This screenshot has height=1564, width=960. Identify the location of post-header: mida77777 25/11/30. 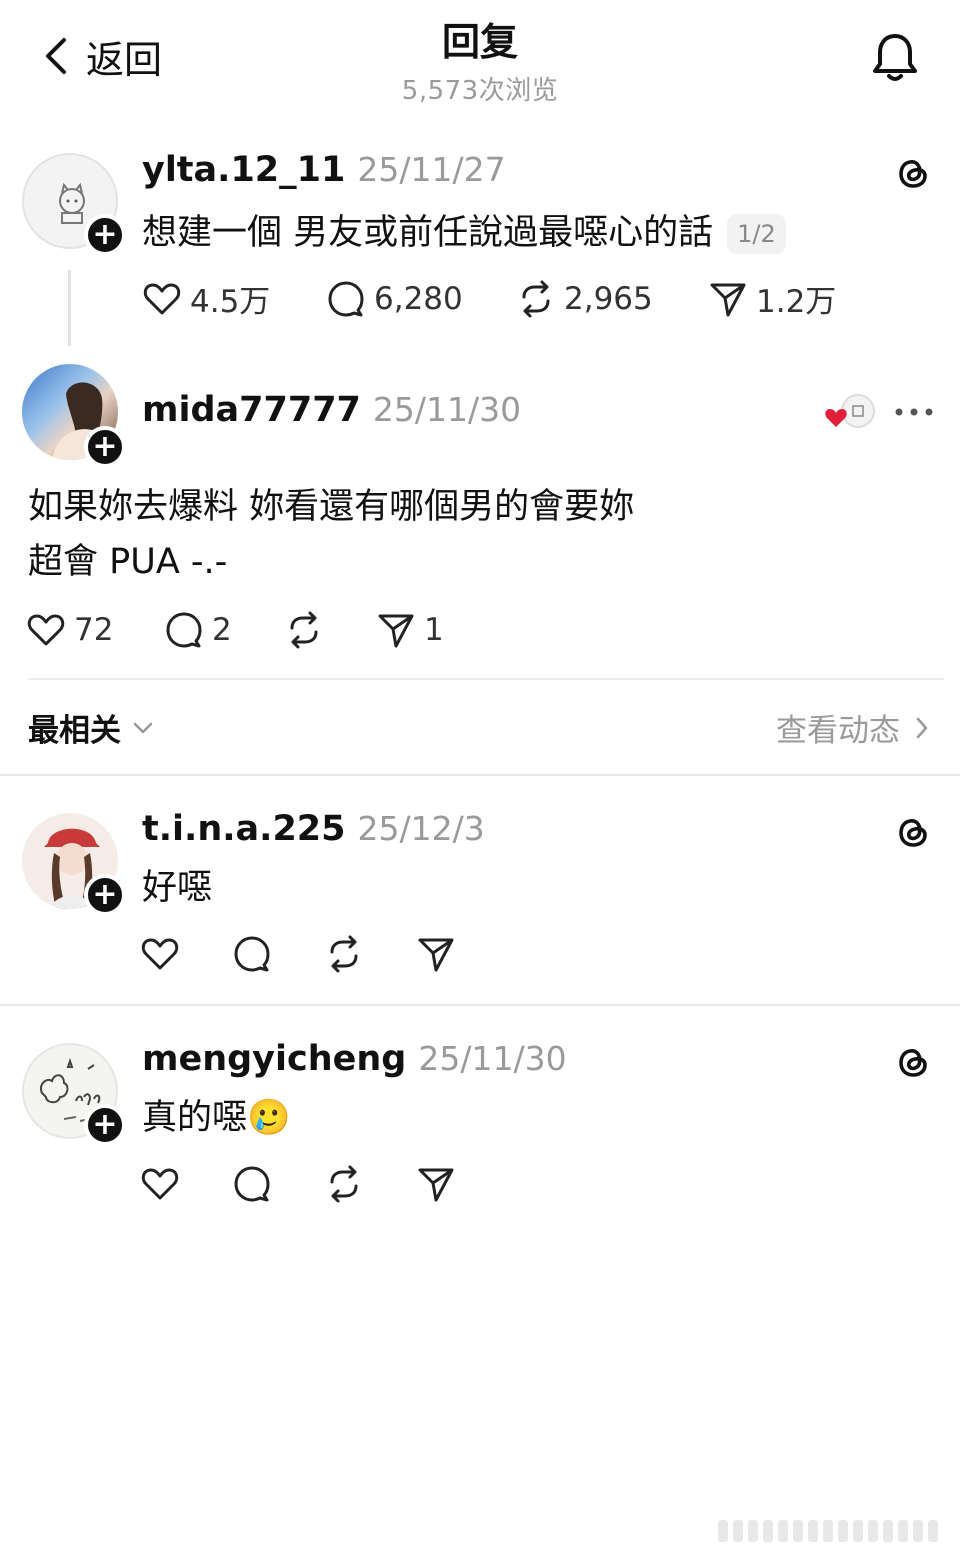
(331, 410).